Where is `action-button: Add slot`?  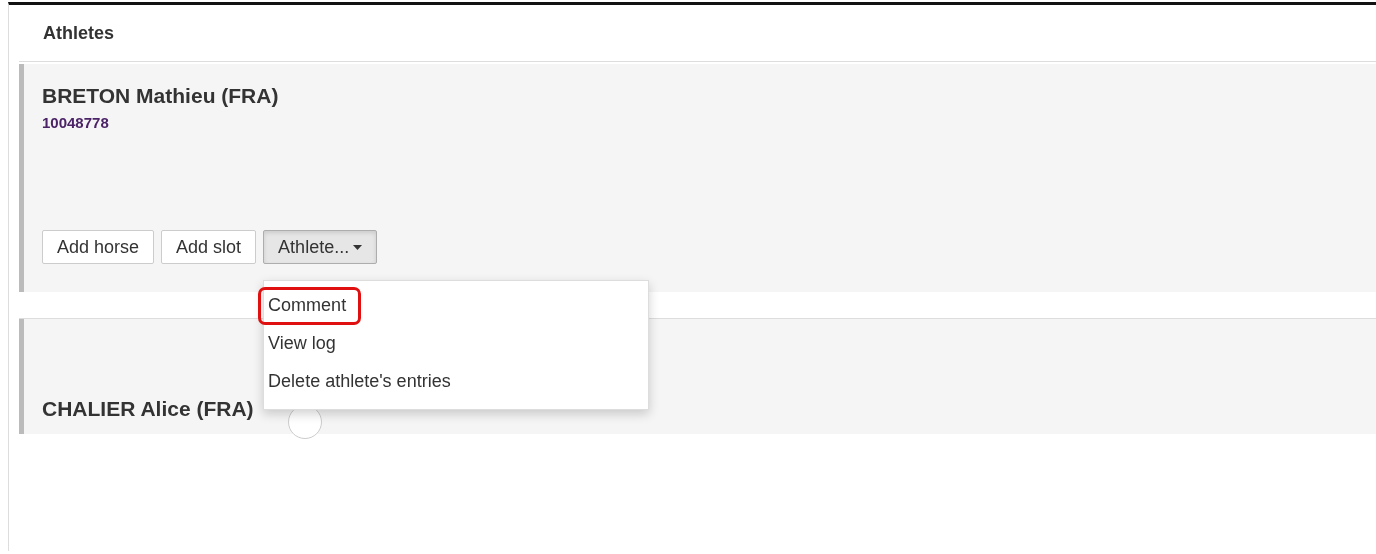 action-button: Add slot is located at coordinates (209, 247).